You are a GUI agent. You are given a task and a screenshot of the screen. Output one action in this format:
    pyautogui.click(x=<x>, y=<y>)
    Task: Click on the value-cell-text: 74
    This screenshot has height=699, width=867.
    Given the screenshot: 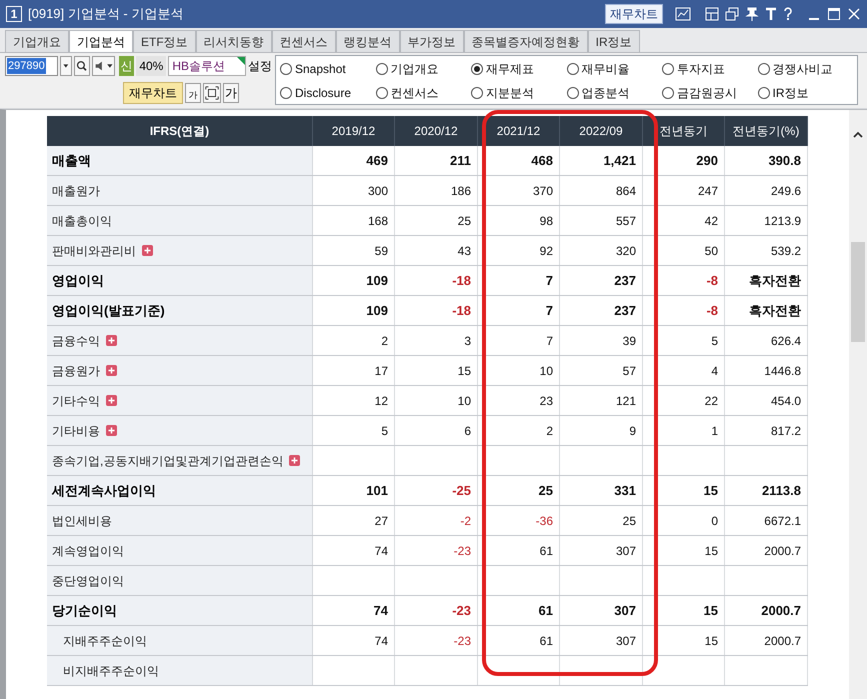 What is the action you would take?
    pyautogui.click(x=381, y=641)
    